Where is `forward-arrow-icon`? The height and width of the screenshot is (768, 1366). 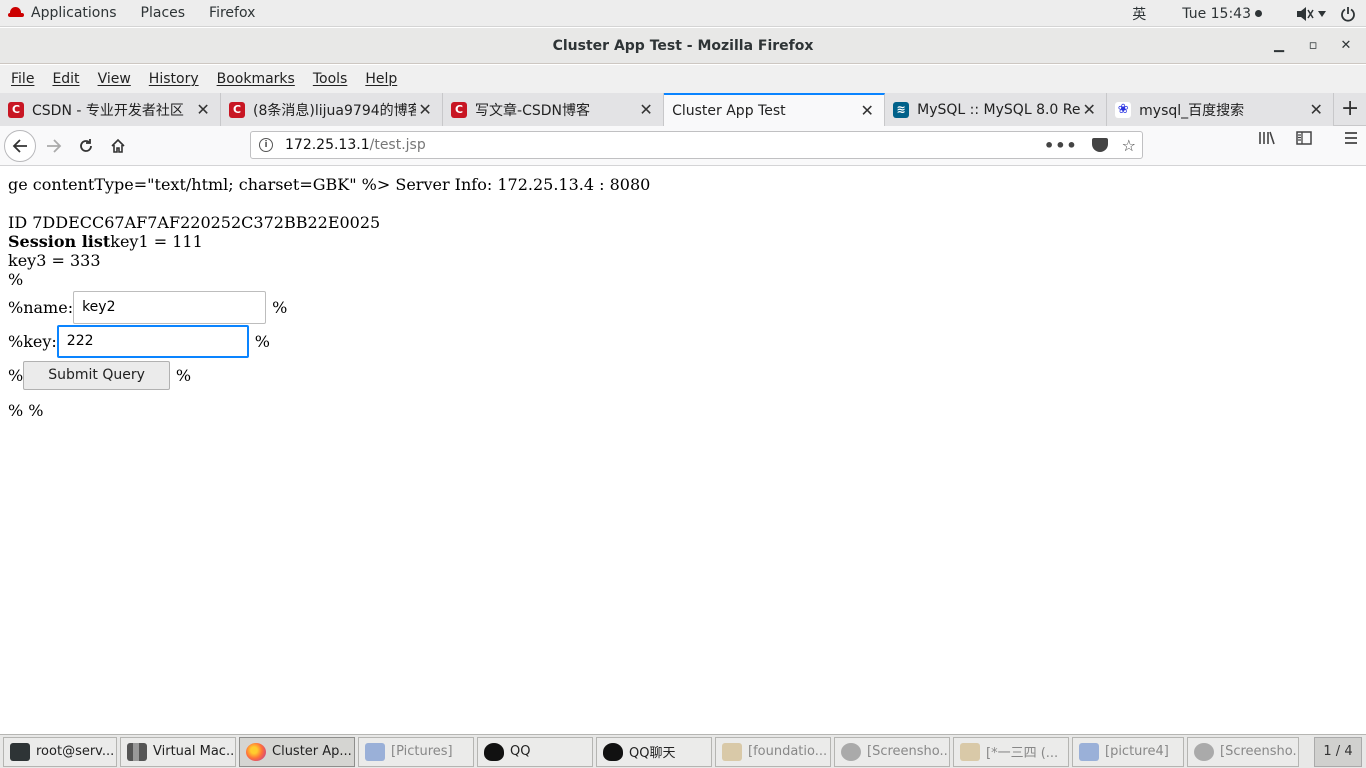 forward-arrow-icon is located at coordinates (54, 145).